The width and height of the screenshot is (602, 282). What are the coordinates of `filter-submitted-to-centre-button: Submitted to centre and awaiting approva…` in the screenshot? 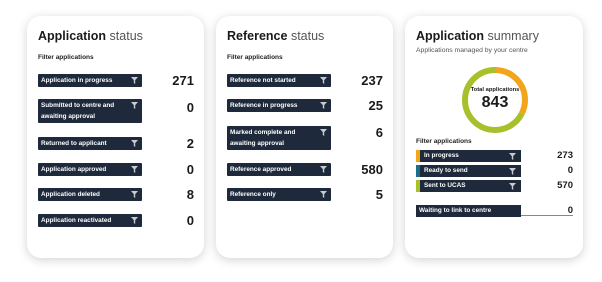 It's located at (90, 111).